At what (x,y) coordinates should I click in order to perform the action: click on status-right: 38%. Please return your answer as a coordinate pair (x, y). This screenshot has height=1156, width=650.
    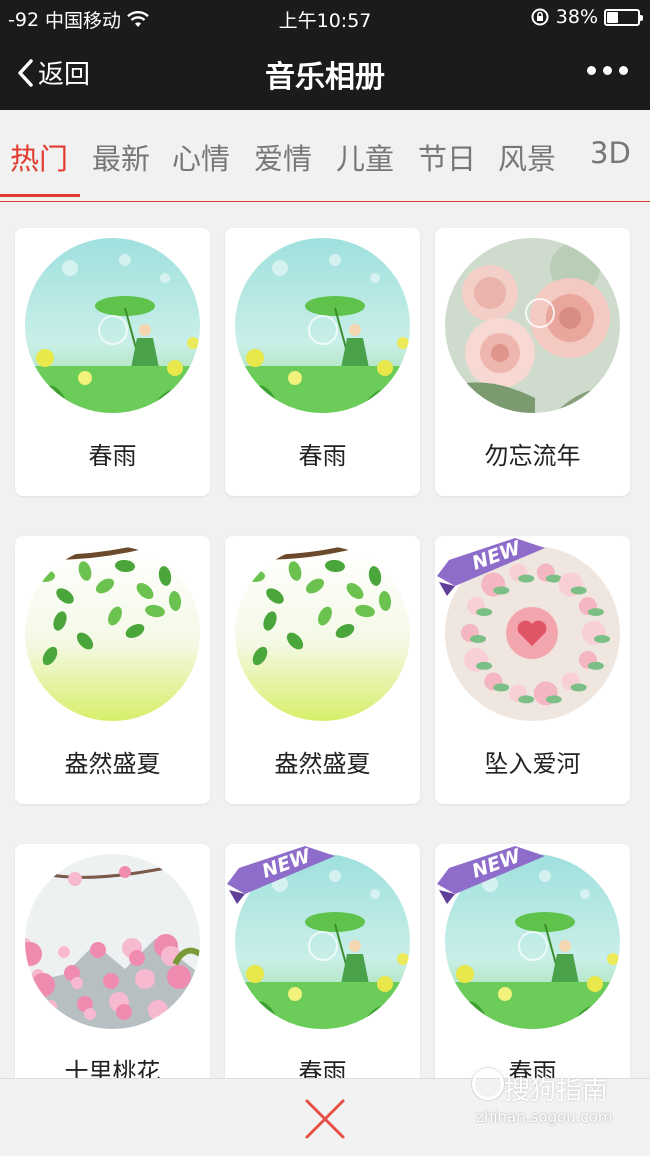
    Looking at the image, I should click on (586, 17).